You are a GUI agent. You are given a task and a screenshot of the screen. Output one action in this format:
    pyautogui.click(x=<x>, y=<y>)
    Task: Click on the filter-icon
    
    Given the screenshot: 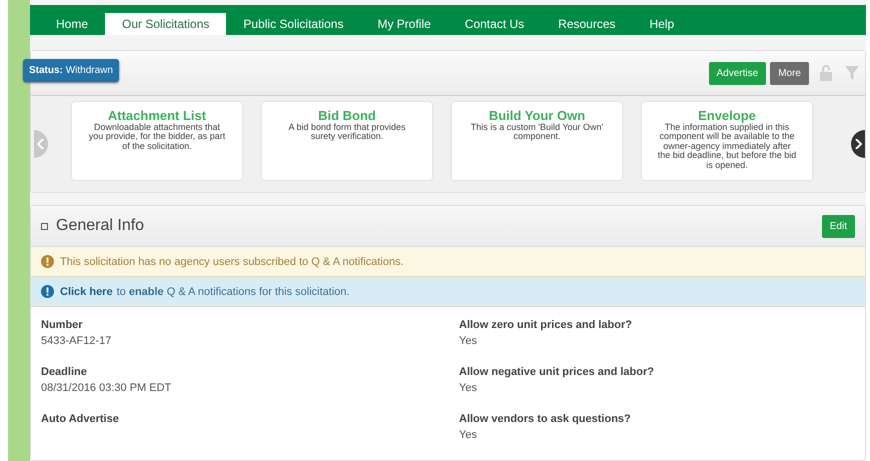 What is the action you would take?
    pyautogui.click(x=852, y=73)
    